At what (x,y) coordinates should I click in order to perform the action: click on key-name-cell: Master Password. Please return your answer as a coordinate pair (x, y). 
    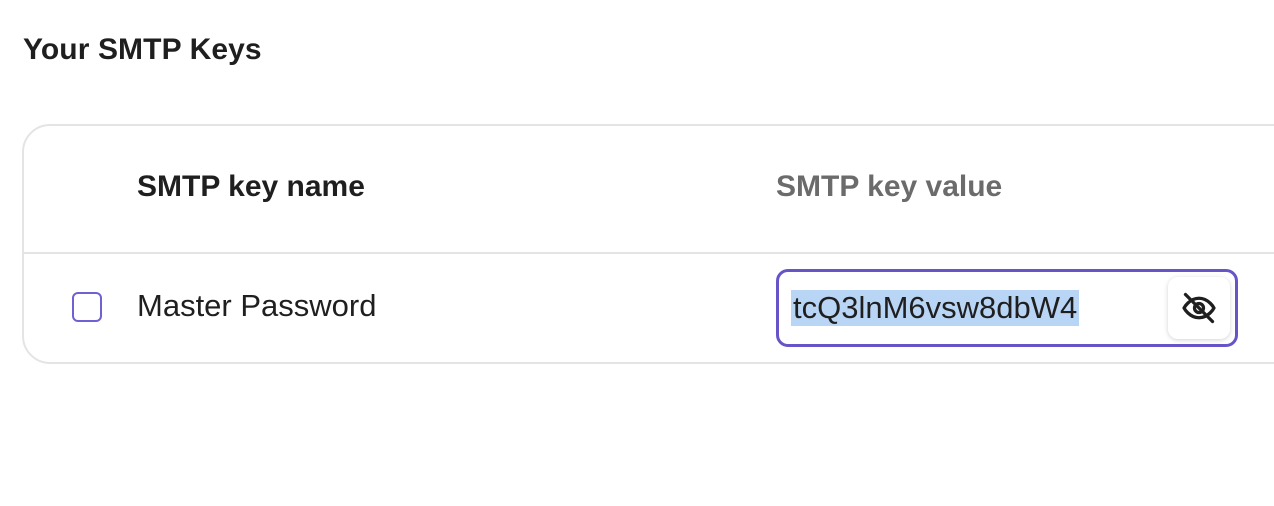
    Looking at the image, I should click on (257, 305).